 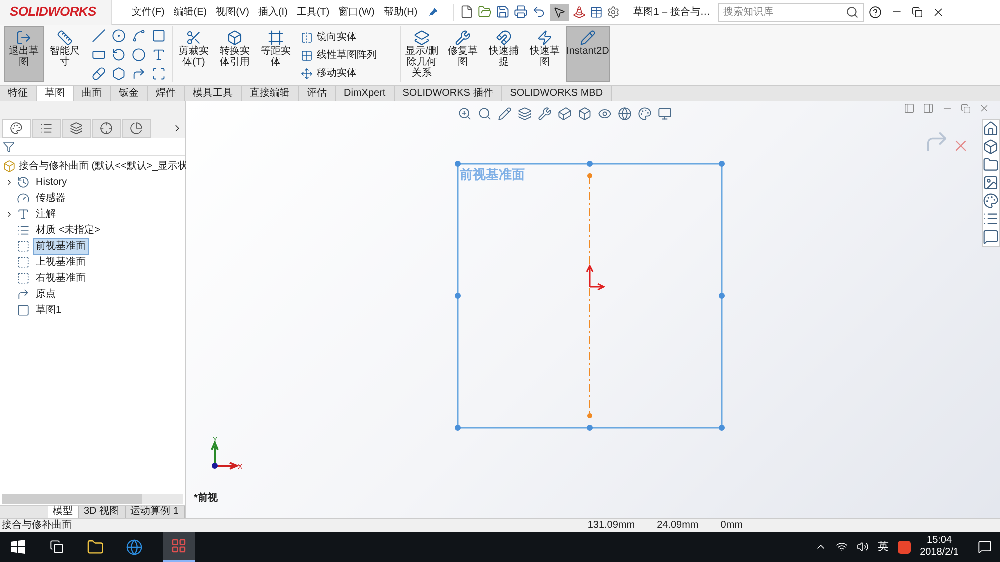 I want to click on ellipse-icon, so click(x=139, y=55).